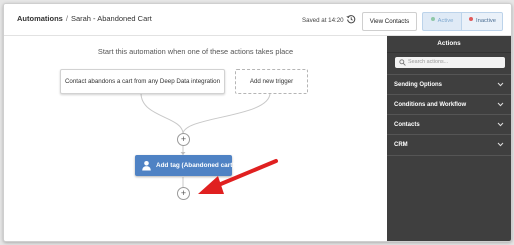 The image size is (514, 245). Describe the element at coordinates (40, 18) in the screenshot. I see `breadcrumb-automations-link: Automations` at that location.